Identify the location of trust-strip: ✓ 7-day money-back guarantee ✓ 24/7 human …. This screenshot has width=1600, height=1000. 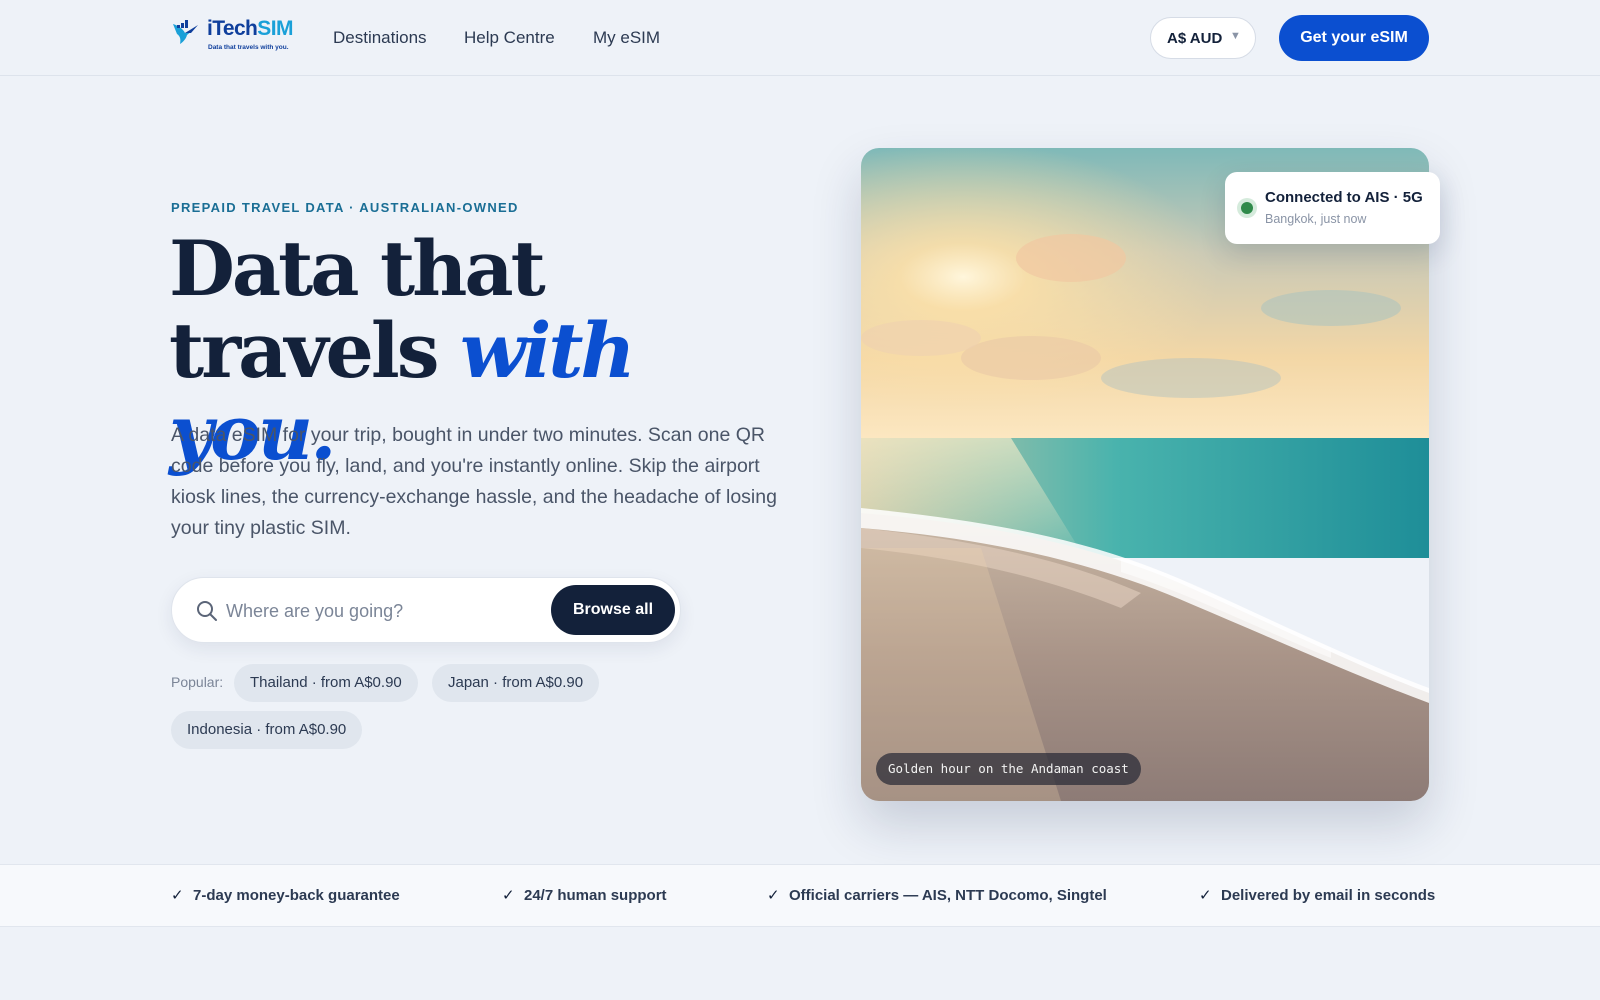
(800, 895).